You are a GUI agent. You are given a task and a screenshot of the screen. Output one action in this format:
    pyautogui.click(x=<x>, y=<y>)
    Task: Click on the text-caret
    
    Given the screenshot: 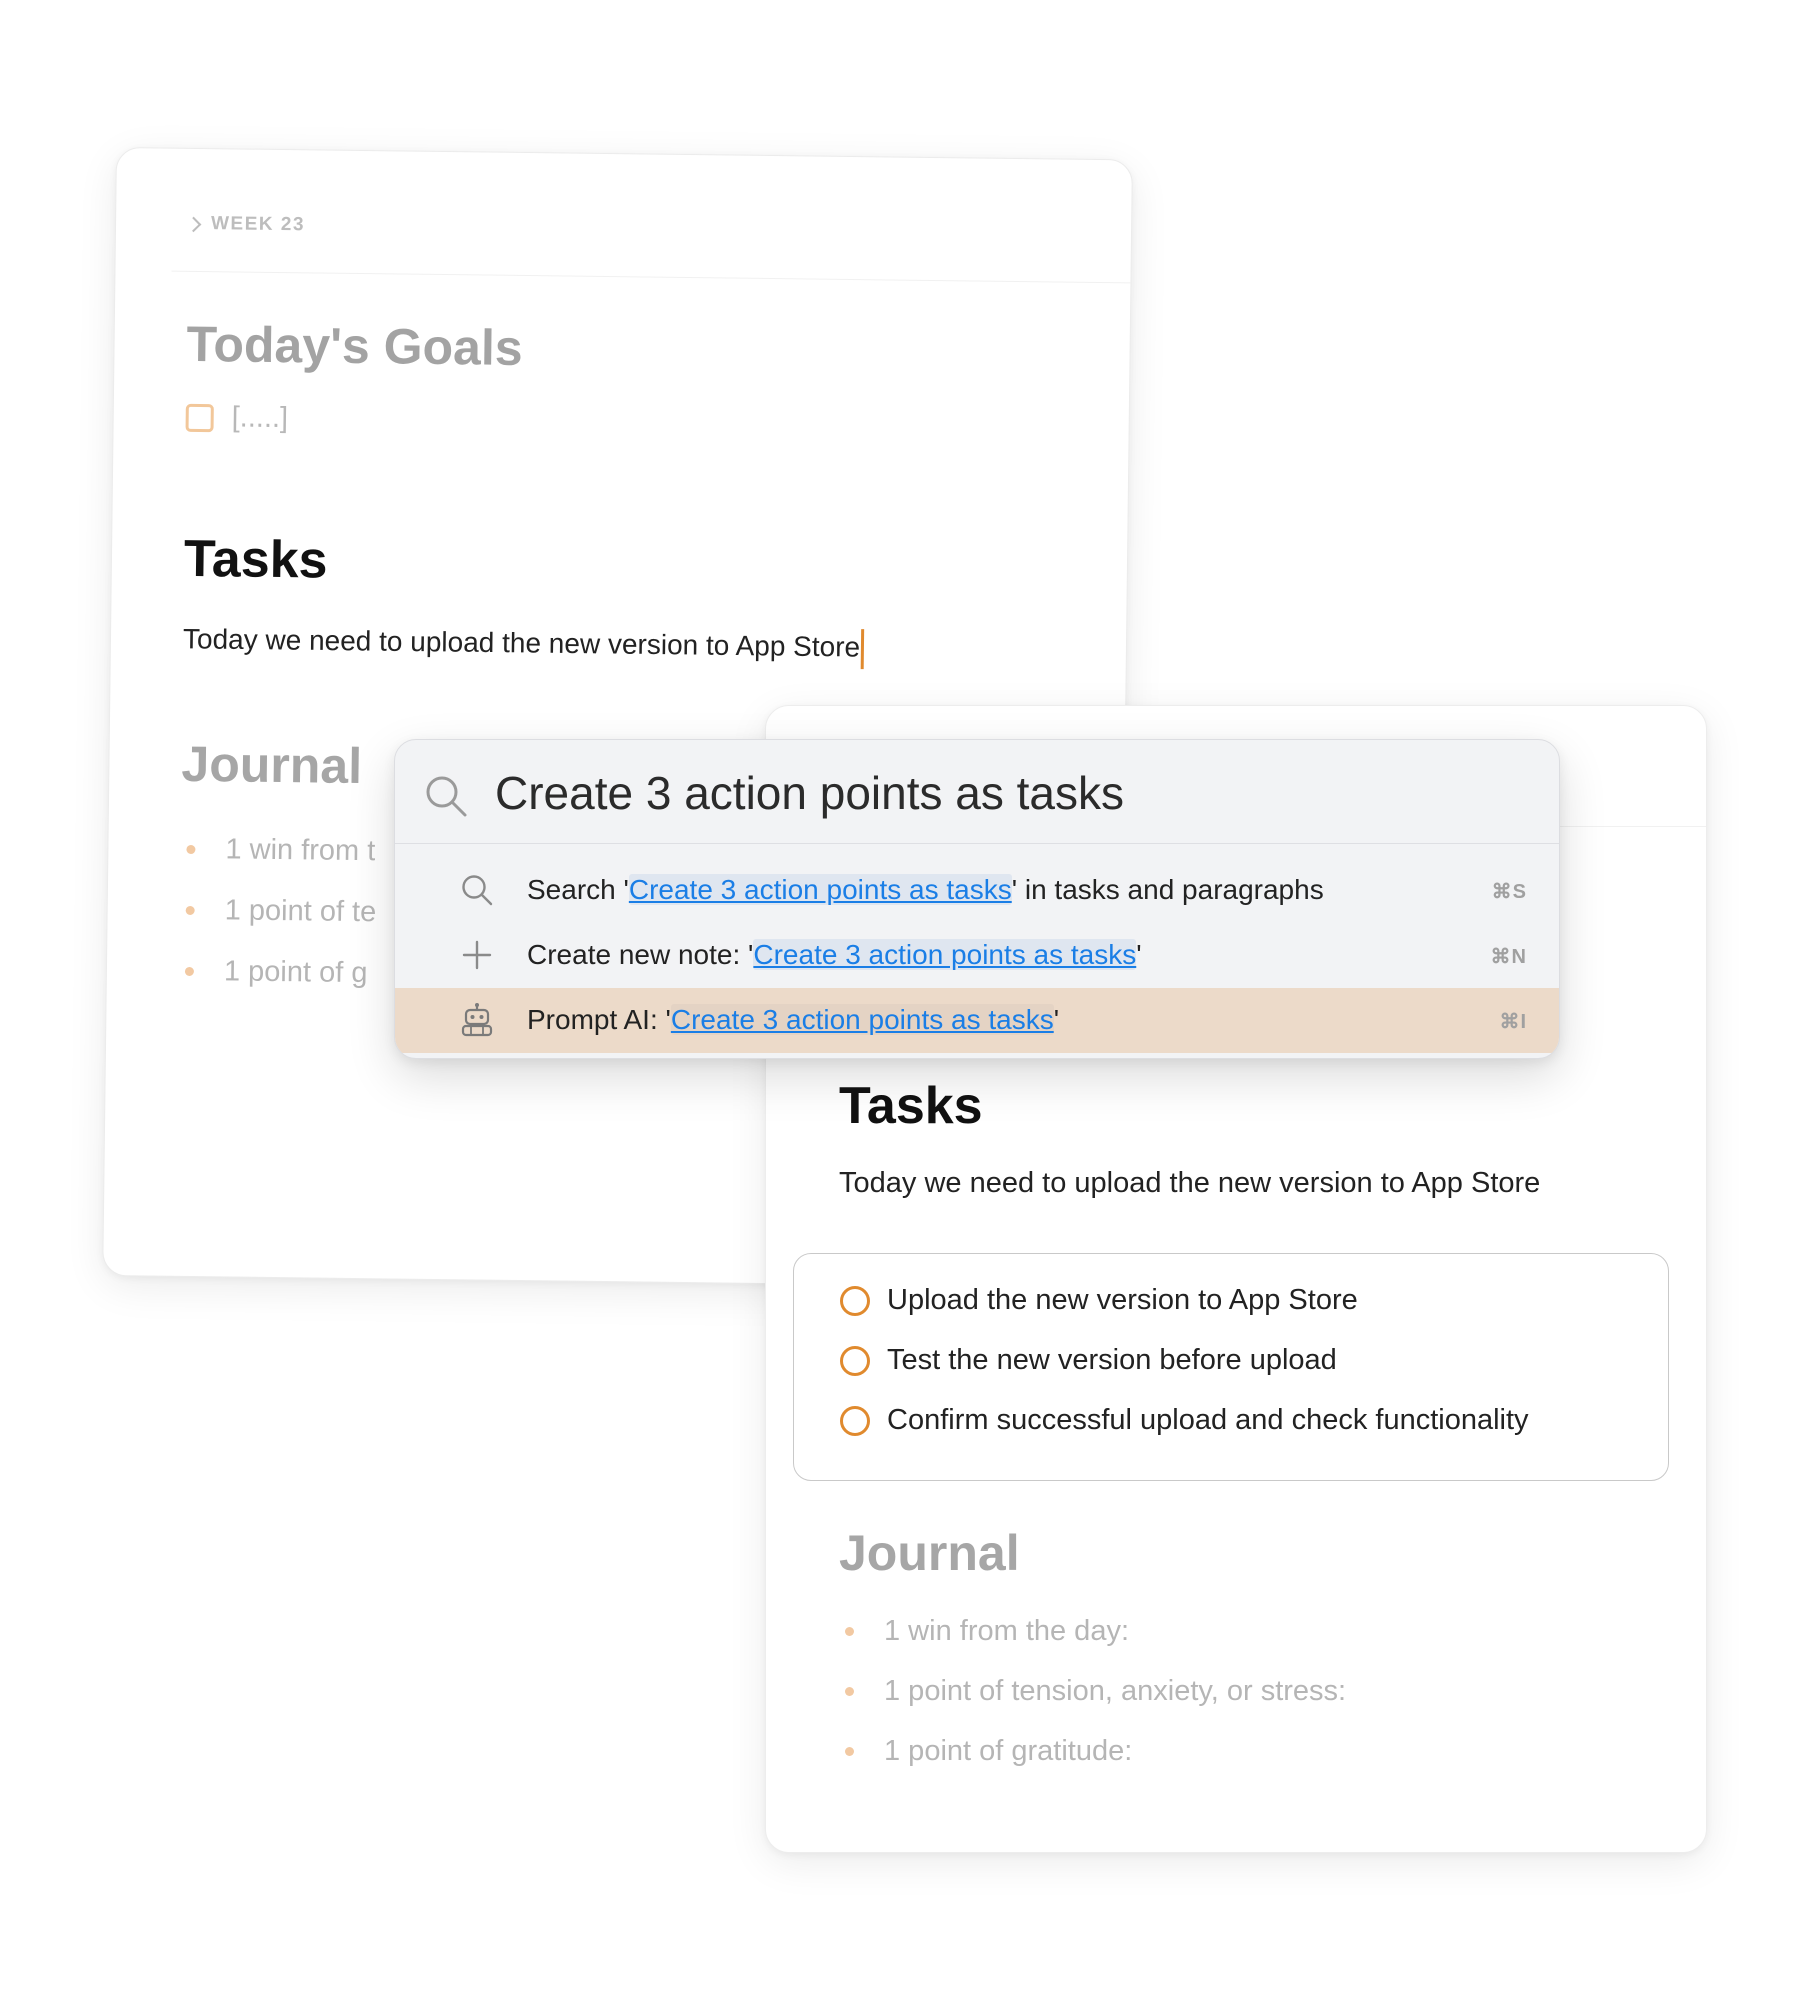 What is the action you would take?
    pyautogui.click(x=862, y=649)
    